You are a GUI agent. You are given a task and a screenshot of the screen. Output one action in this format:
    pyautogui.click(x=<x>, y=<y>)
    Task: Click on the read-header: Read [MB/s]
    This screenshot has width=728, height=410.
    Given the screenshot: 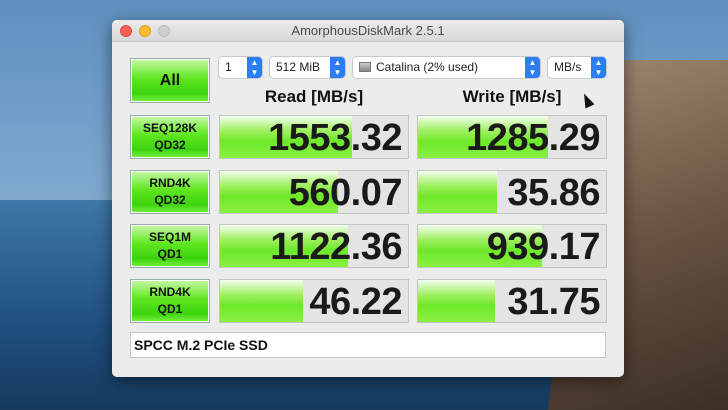 What is the action you would take?
    pyautogui.click(x=314, y=96)
    